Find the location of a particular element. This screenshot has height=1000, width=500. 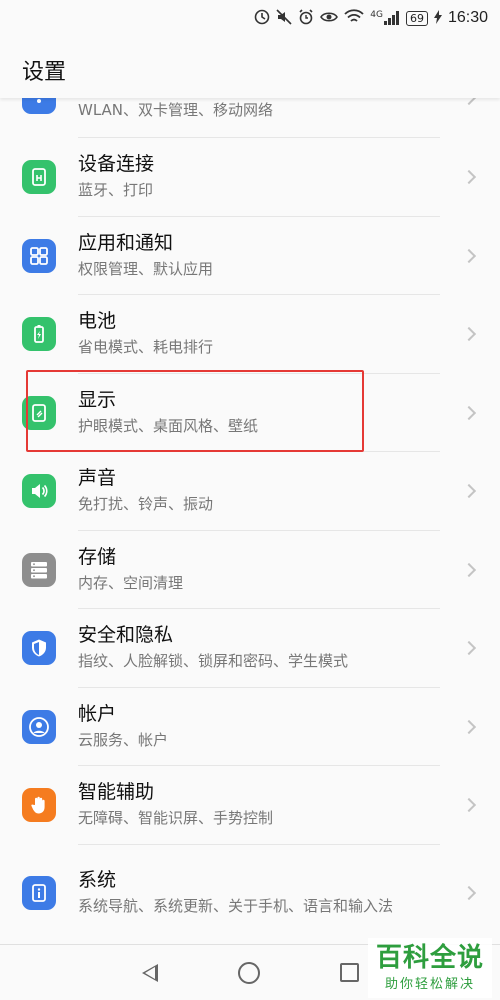

display-icon is located at coordinates (39, 412).